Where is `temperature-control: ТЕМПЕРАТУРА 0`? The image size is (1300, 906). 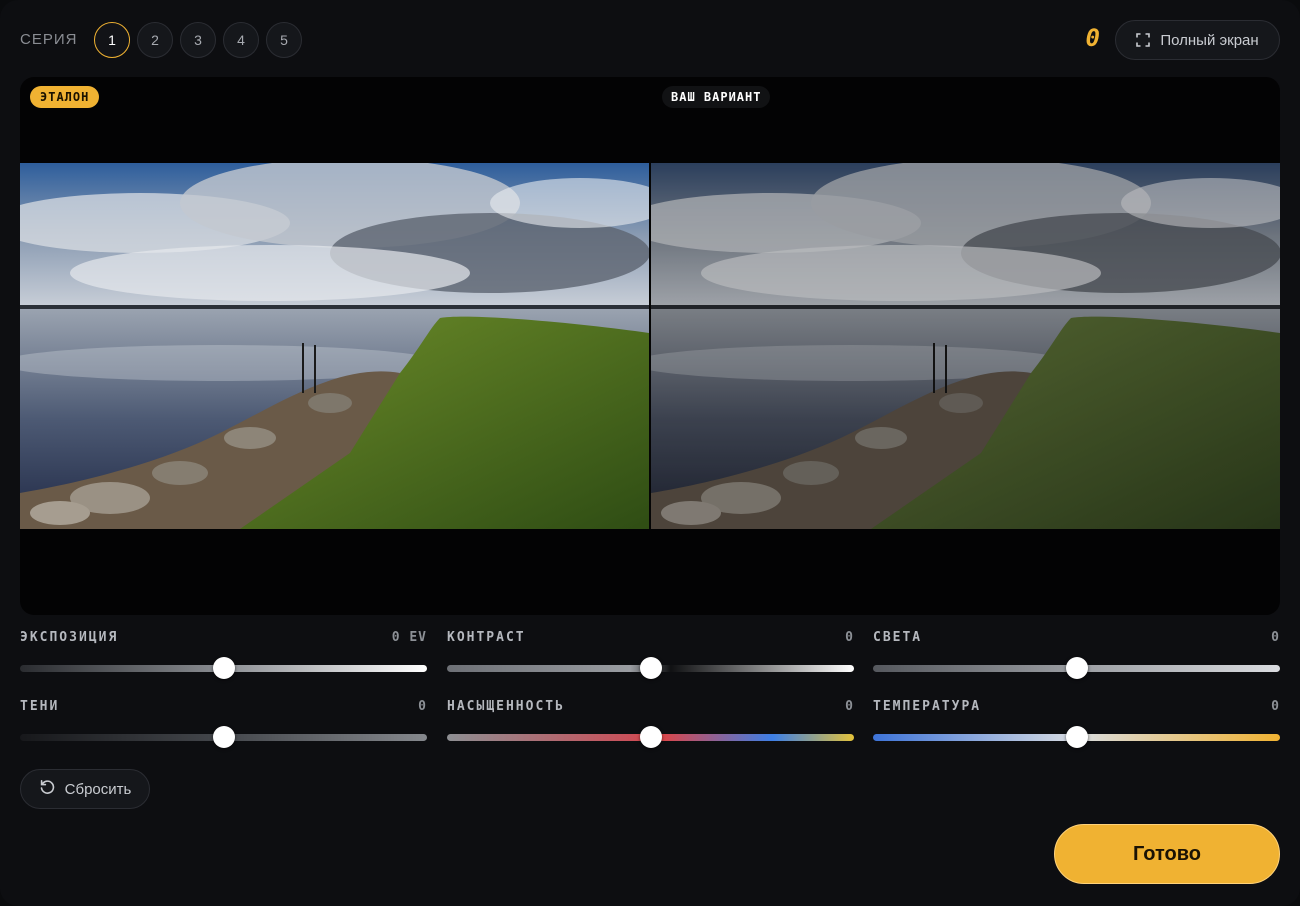 temperature-control: ТЕМПЕРАТУРА 0 is located at coordinates (1076, 722).